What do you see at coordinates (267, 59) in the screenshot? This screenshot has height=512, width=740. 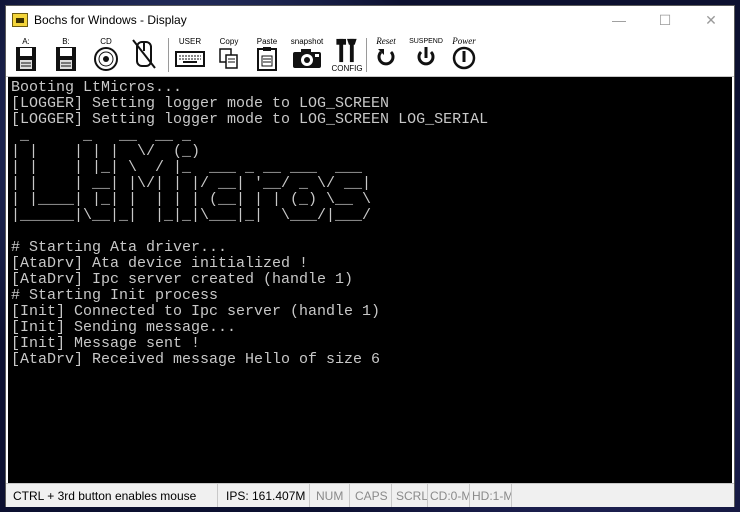 I see `clipboard-icon` at bounding box center [267, 59].